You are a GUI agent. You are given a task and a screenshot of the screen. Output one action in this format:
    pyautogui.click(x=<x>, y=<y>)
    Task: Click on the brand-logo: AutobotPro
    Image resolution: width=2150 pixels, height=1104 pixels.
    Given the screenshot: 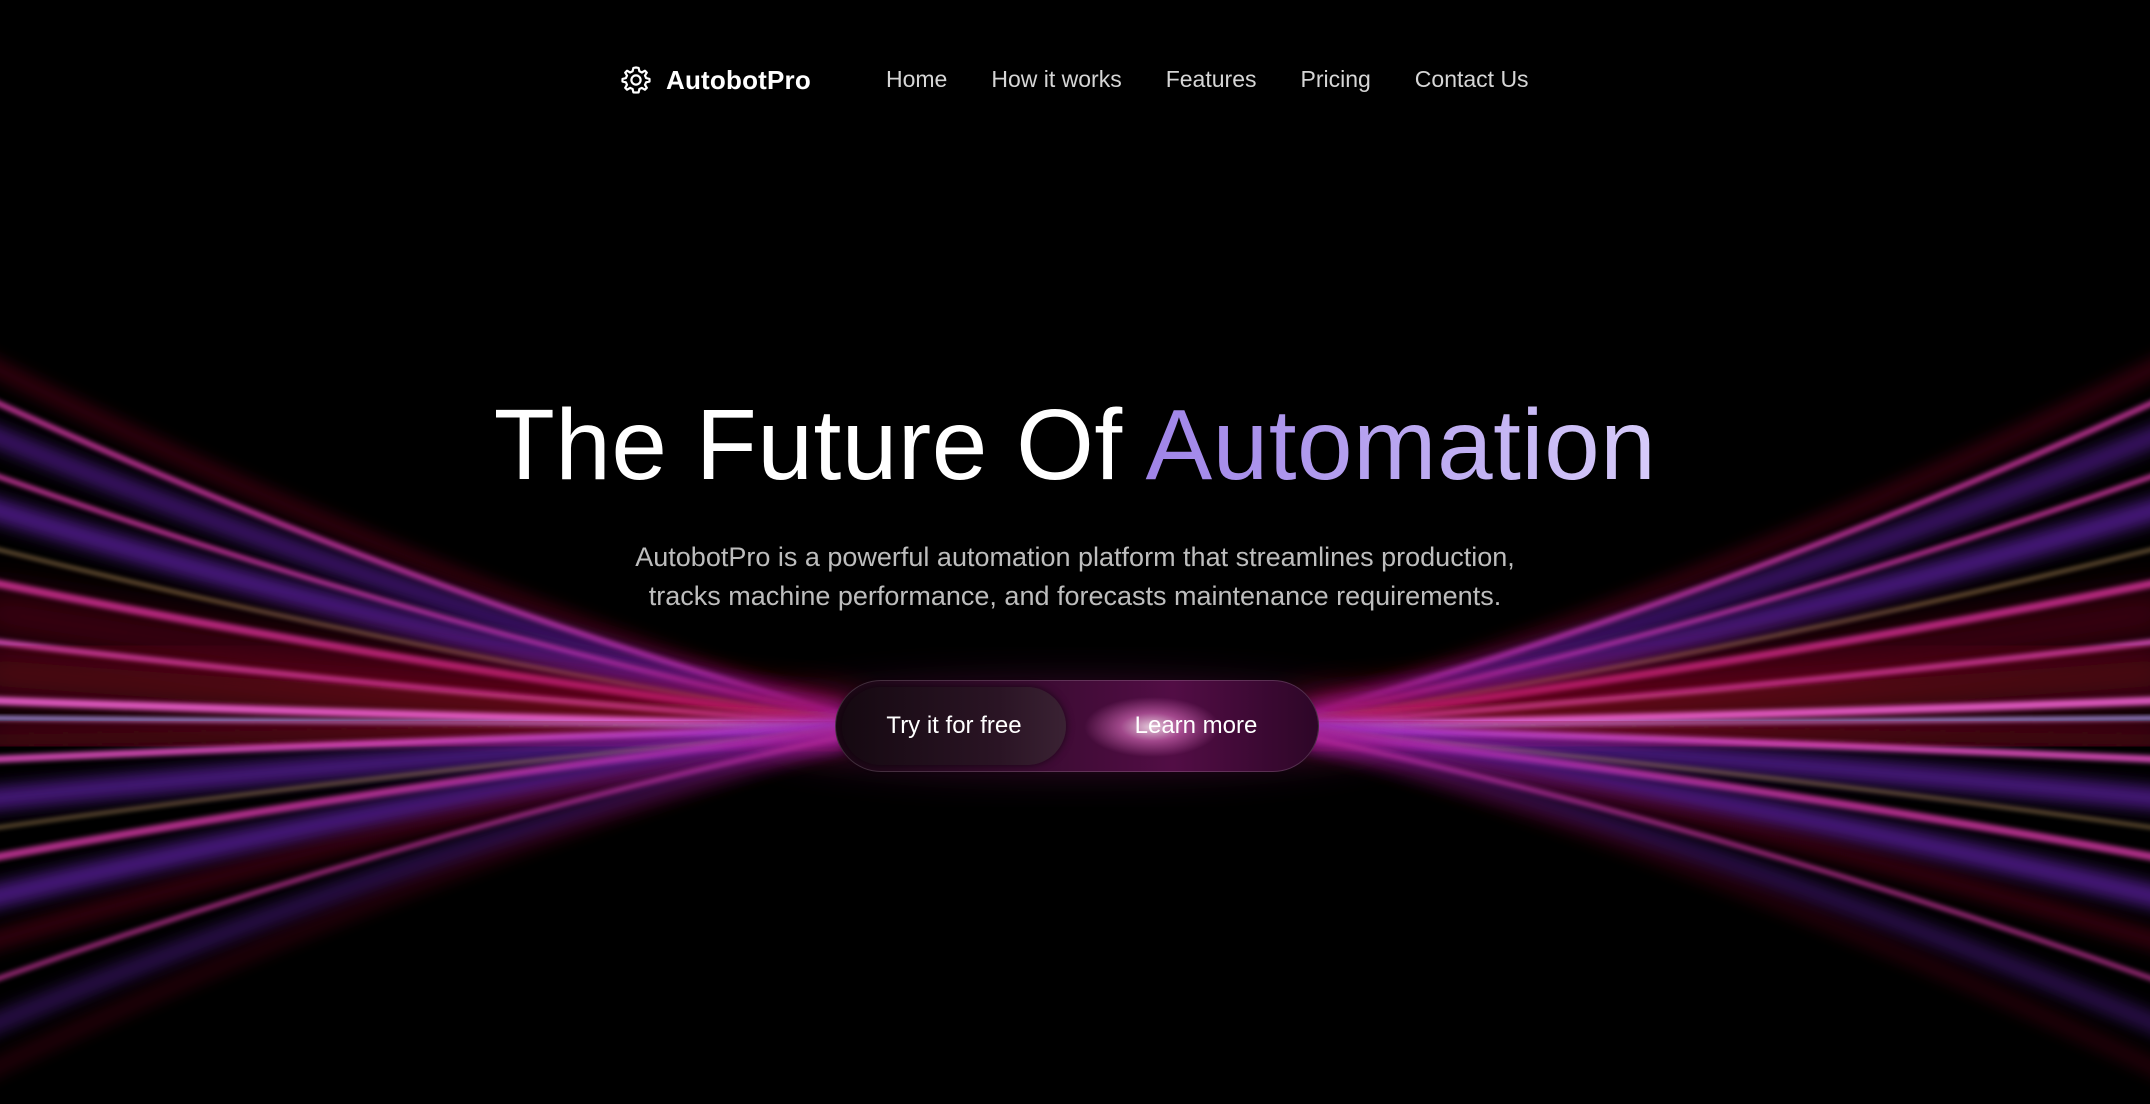 What is the action you would take?
    pyautogui.click(x=715, y=80)
    